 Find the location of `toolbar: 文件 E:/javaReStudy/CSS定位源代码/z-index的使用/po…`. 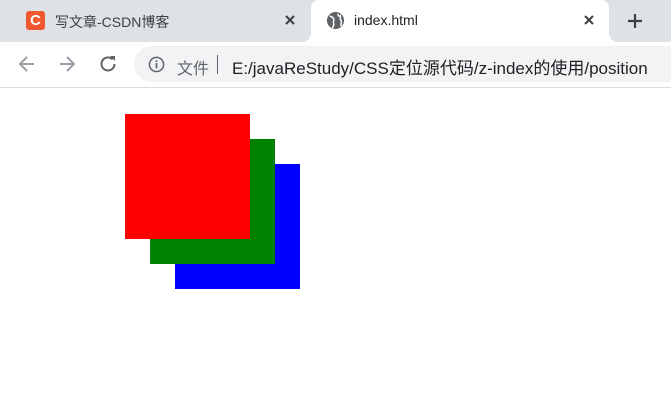

toolbar: 文件 E:/javaReStudy/CSS定位源代码/z-index的使用/po… is located at coordinates (335, 65).